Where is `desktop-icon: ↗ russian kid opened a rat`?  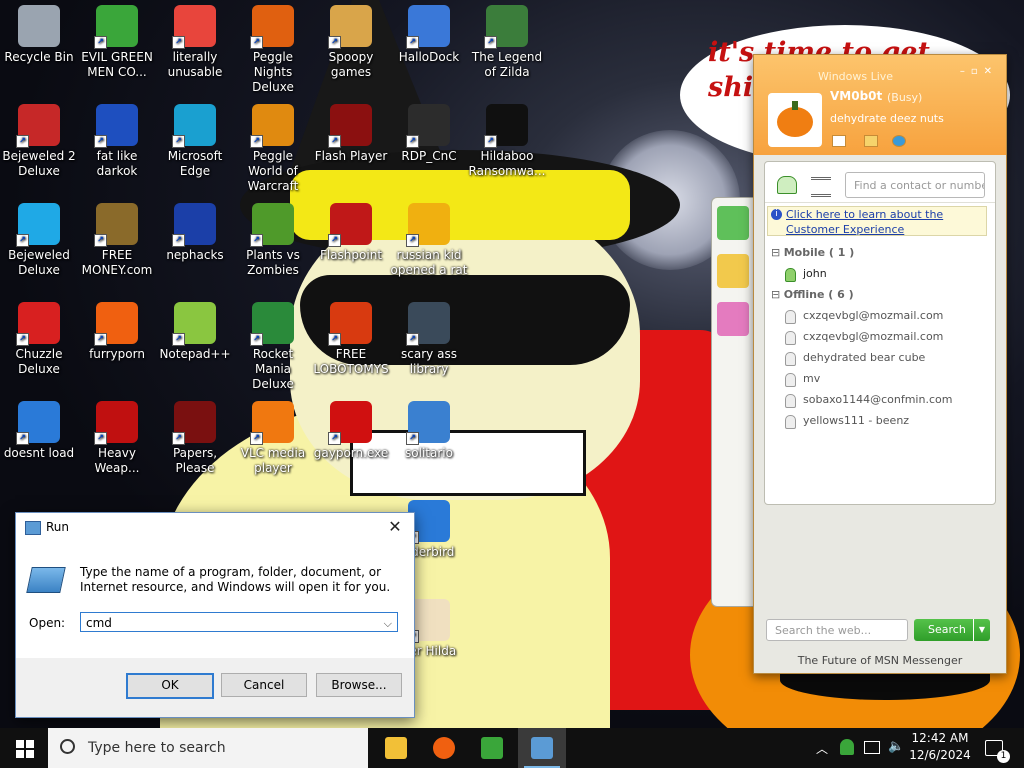
desktop-icon: ↗ russian kid opened a rat is located at coordinates (429, 240).